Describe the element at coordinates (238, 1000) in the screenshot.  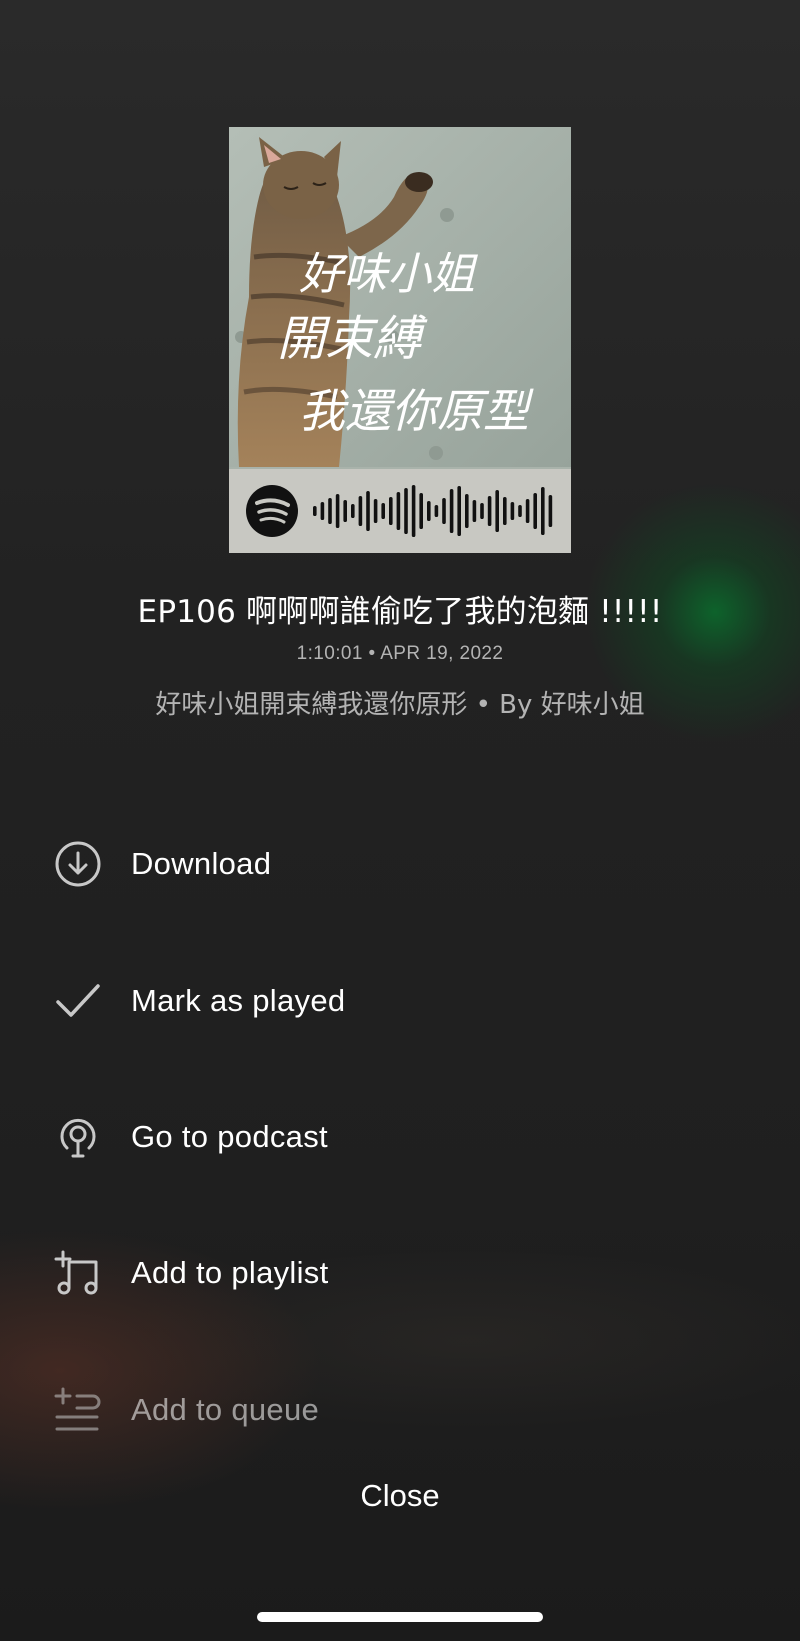
I see `menu-label-mark-as-played: Mark as played` at that location.